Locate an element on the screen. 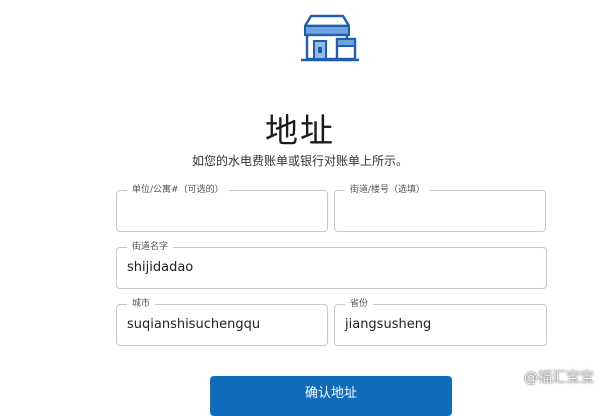 The image size is (600, 416). unit-field: 单位/公寓#（可选的） is located at coordinates (222, 208).